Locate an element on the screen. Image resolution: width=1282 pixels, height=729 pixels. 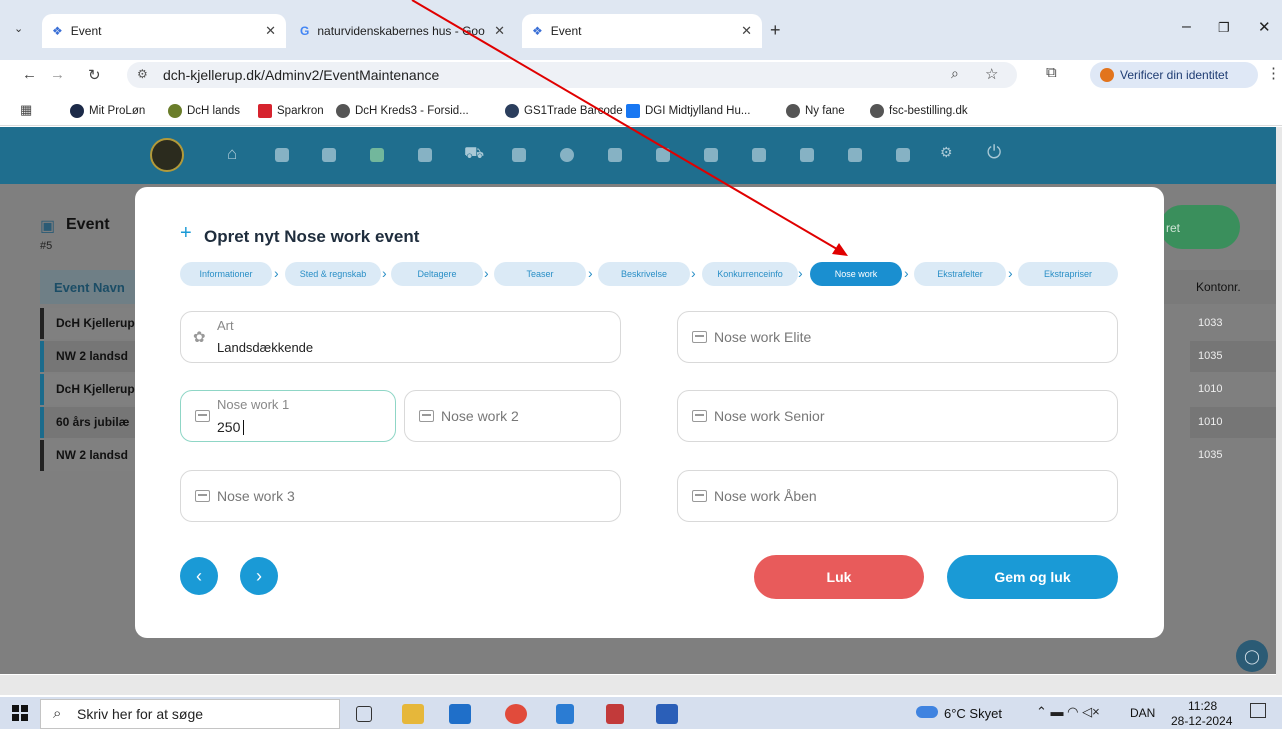
search-placeholder: Skriv her for at søge is located at coordinates (140, 714).